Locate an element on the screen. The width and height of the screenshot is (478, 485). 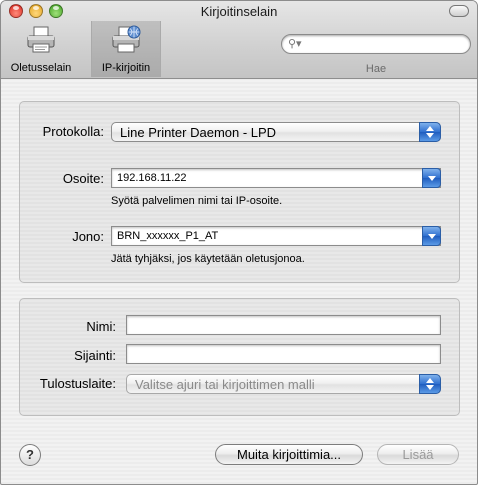
location-label: Sijainti: is located at coordinates (95, 355).